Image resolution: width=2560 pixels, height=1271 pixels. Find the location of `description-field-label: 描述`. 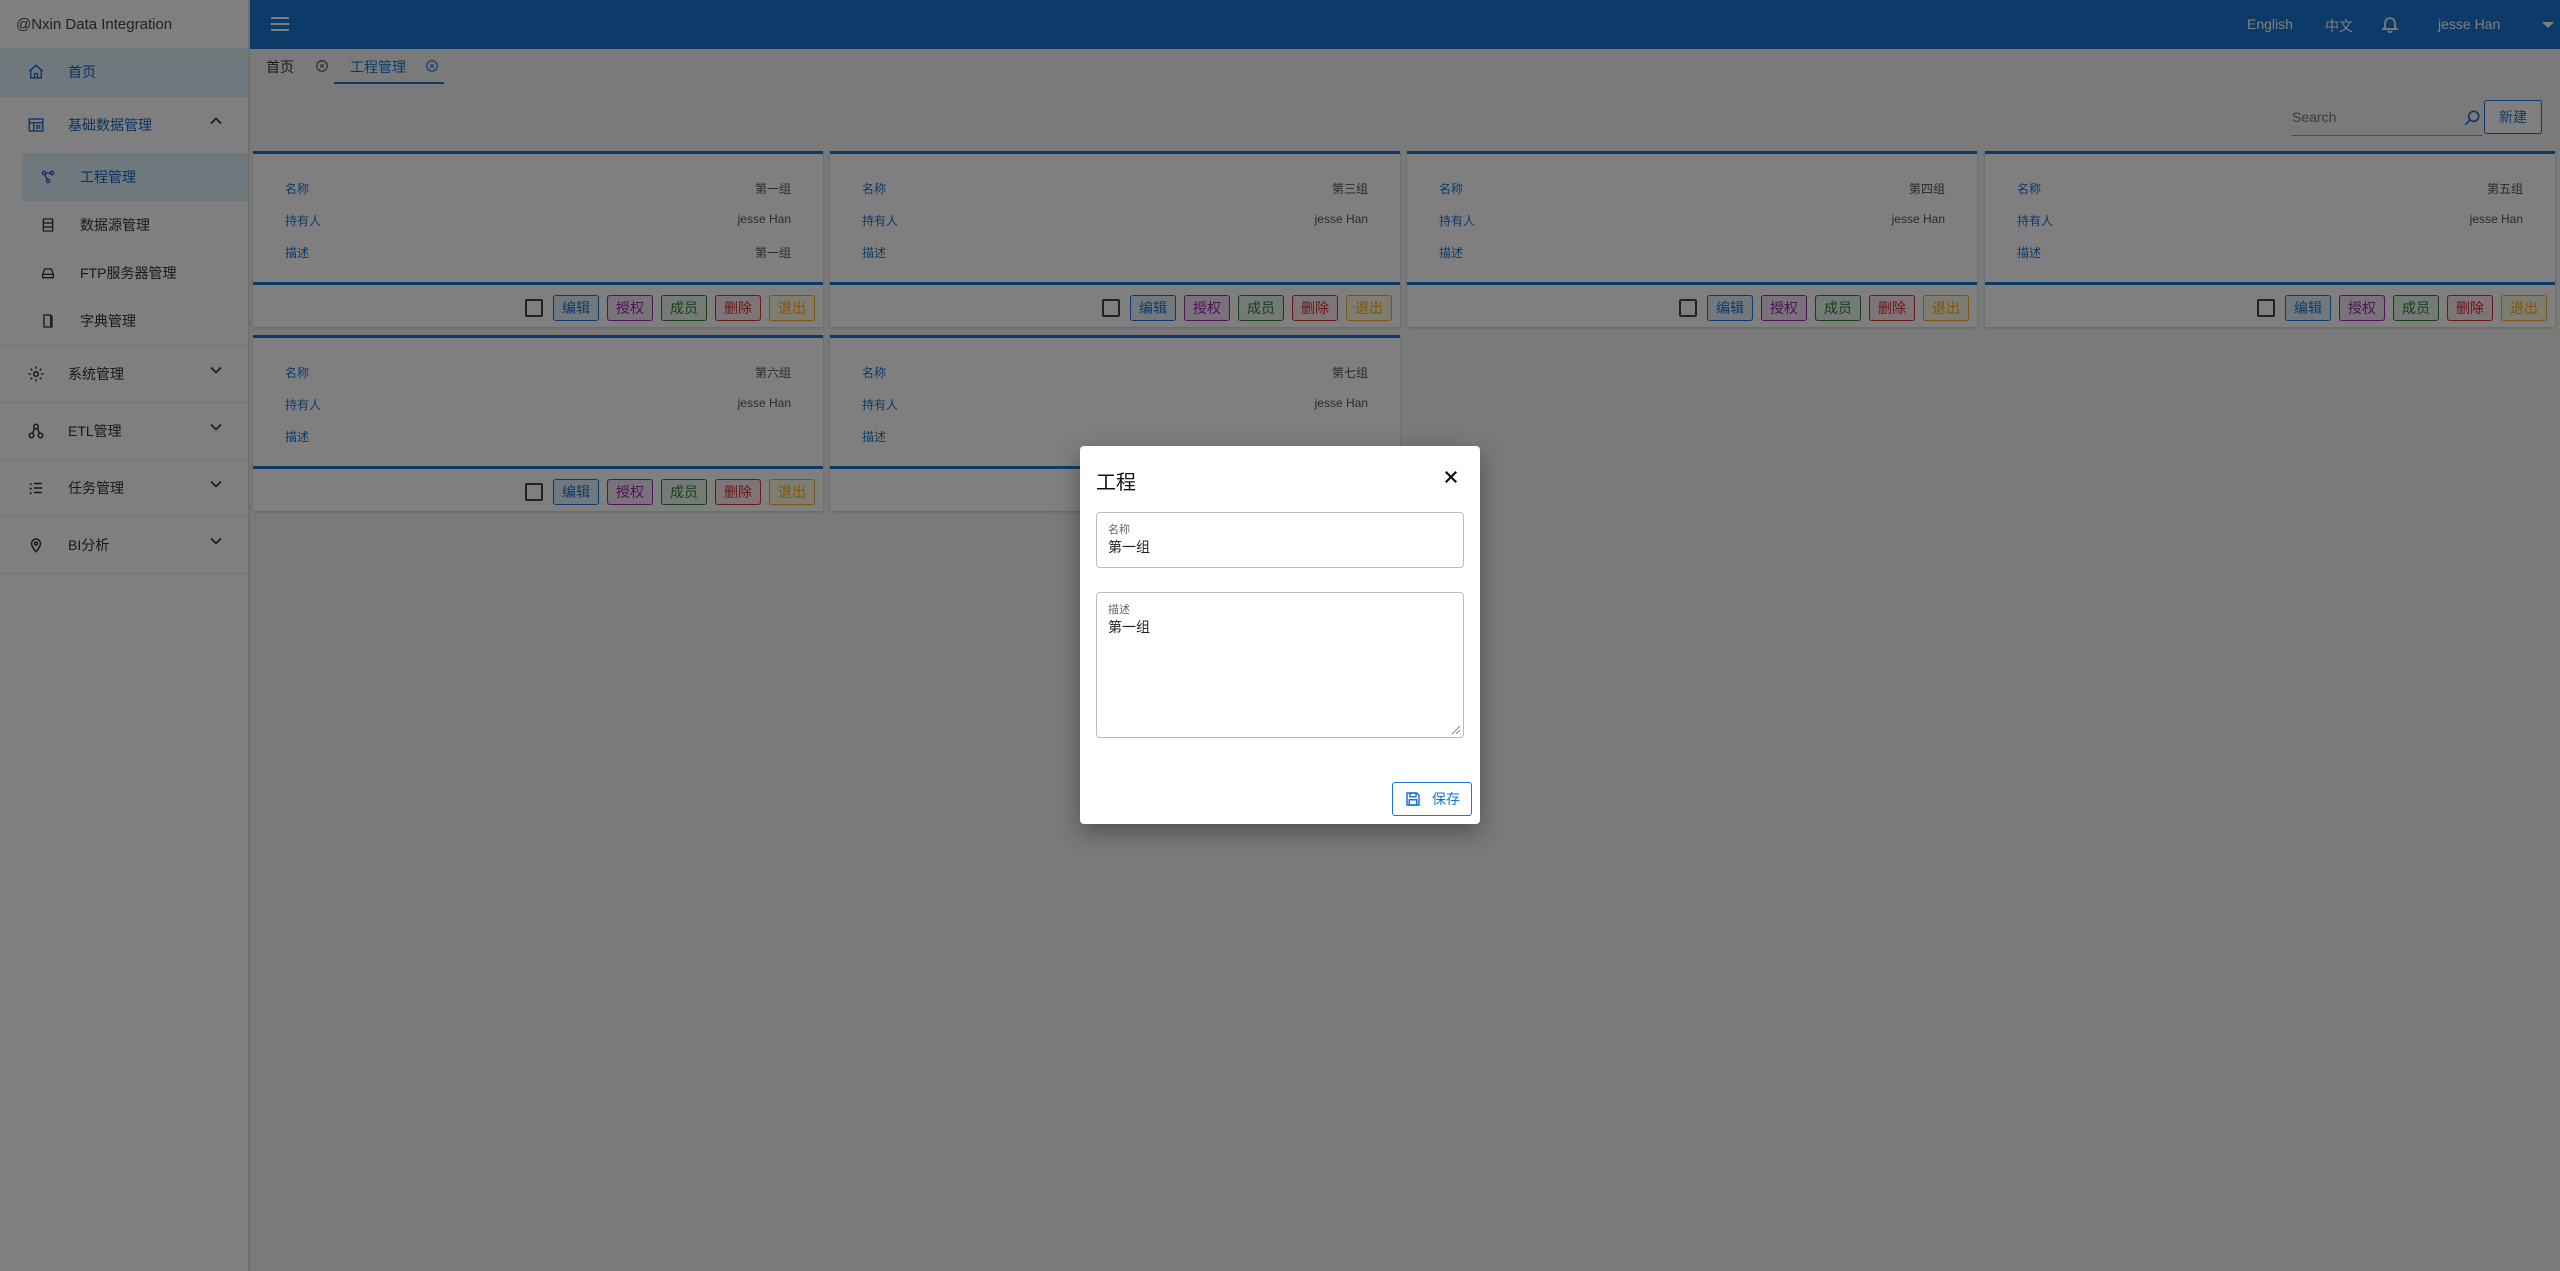

description-field-label: 描述 is located at coordinates (1119, 610).